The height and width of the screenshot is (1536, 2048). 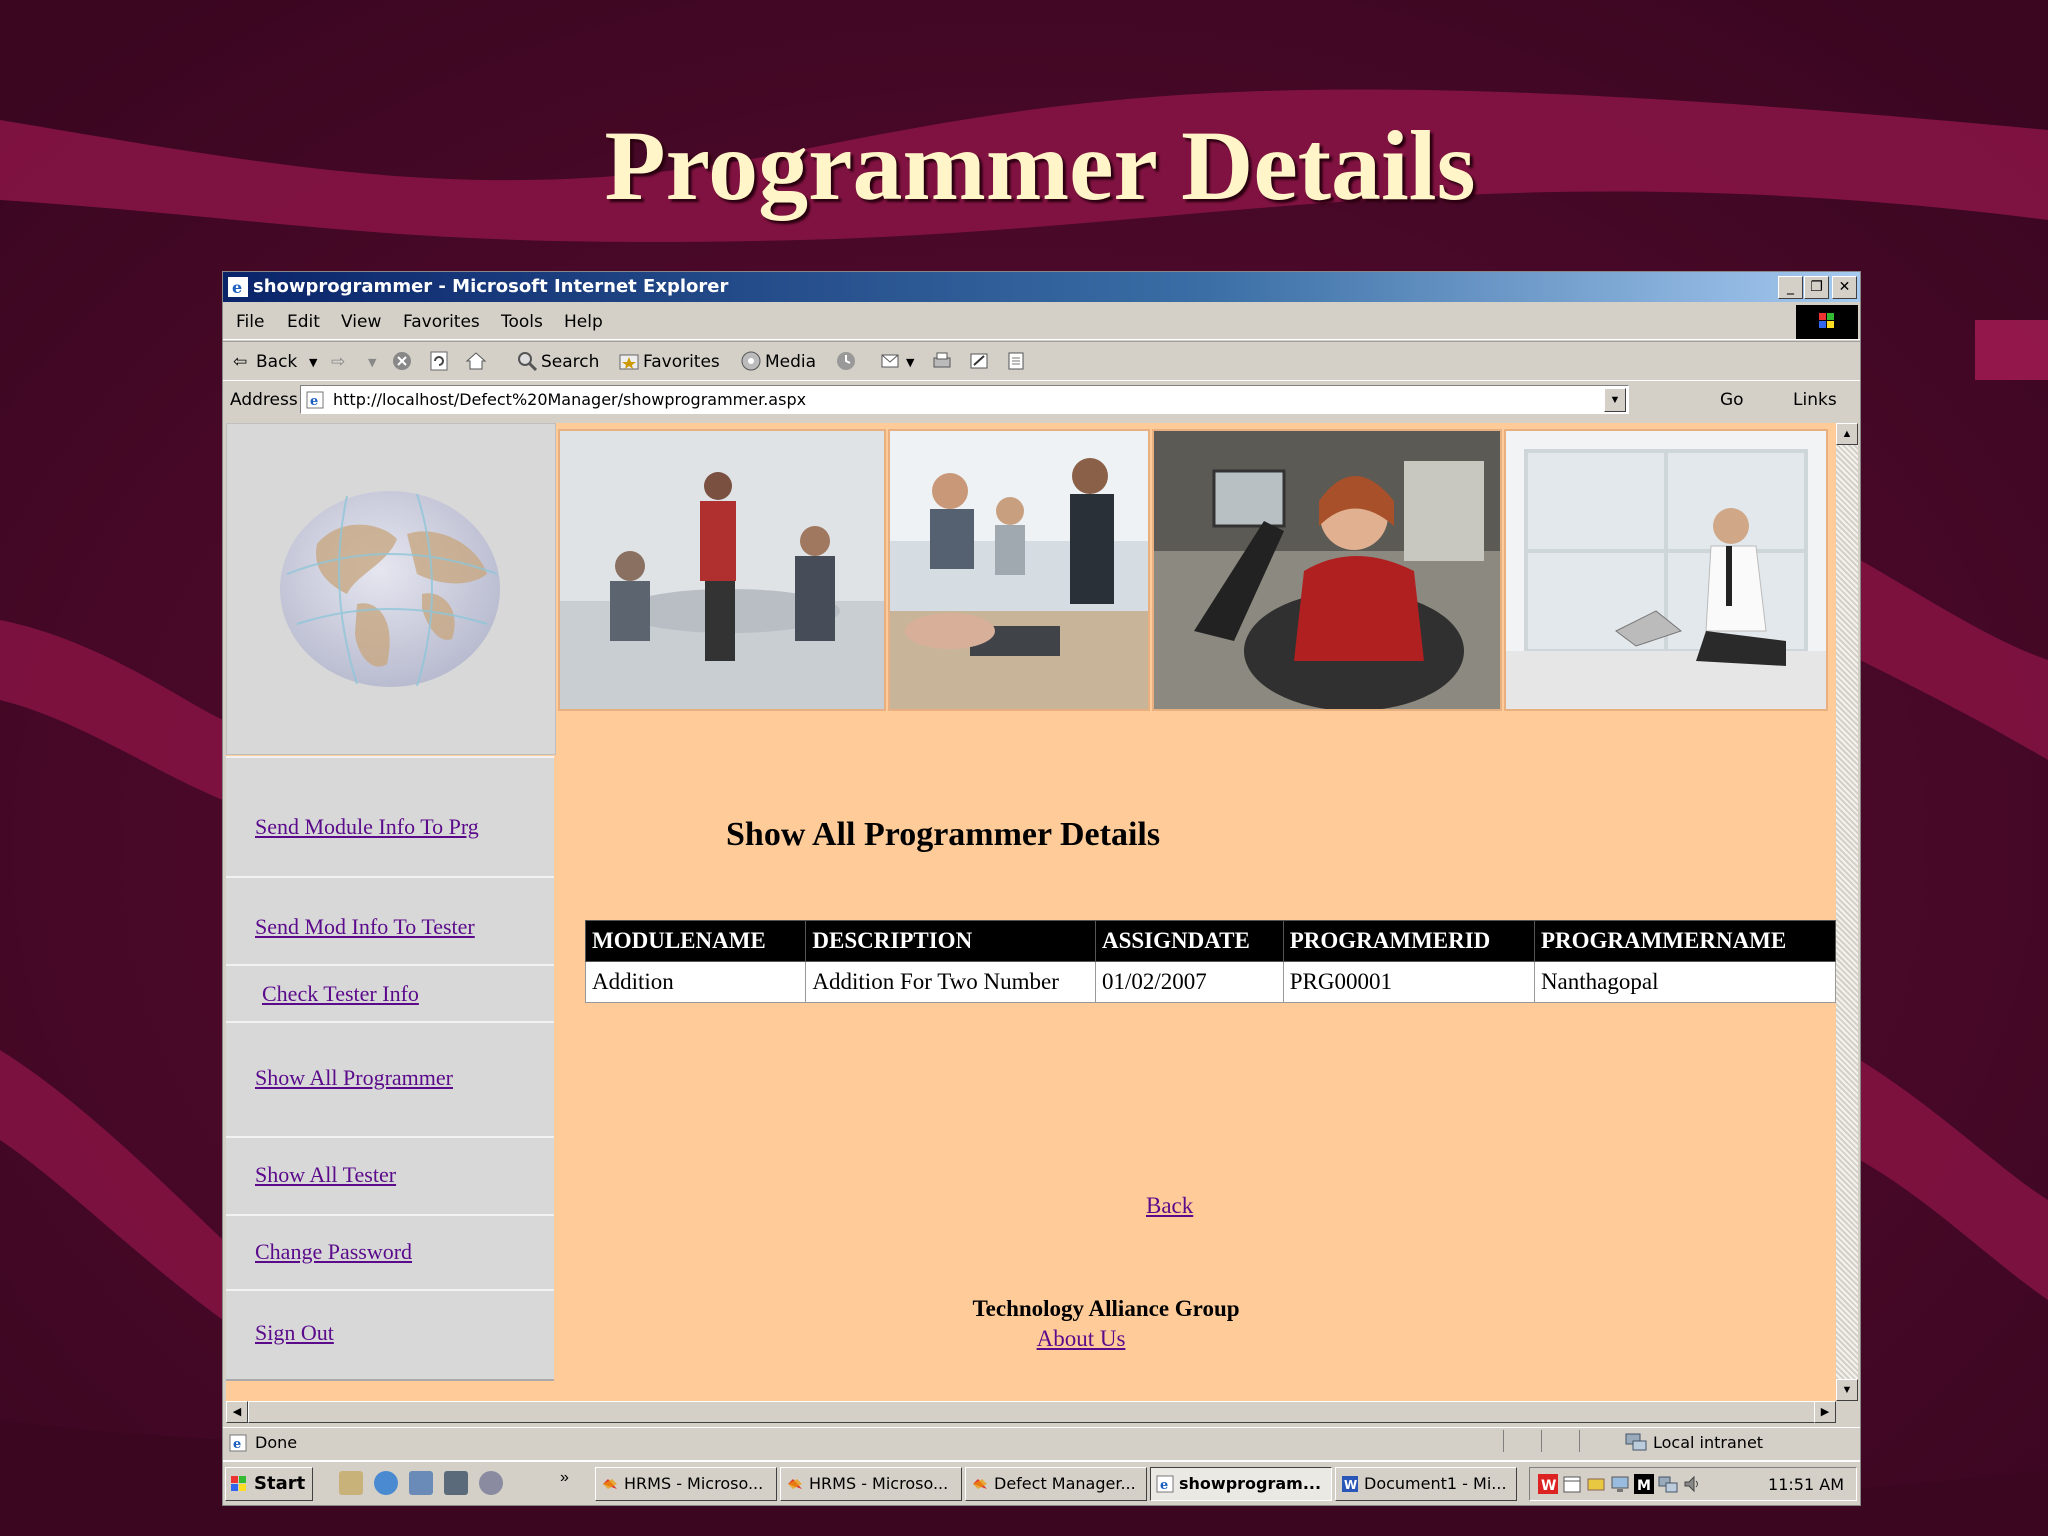 I want to click on system-tray: W M 11:51 AM, so click(x=1693, y=1484).